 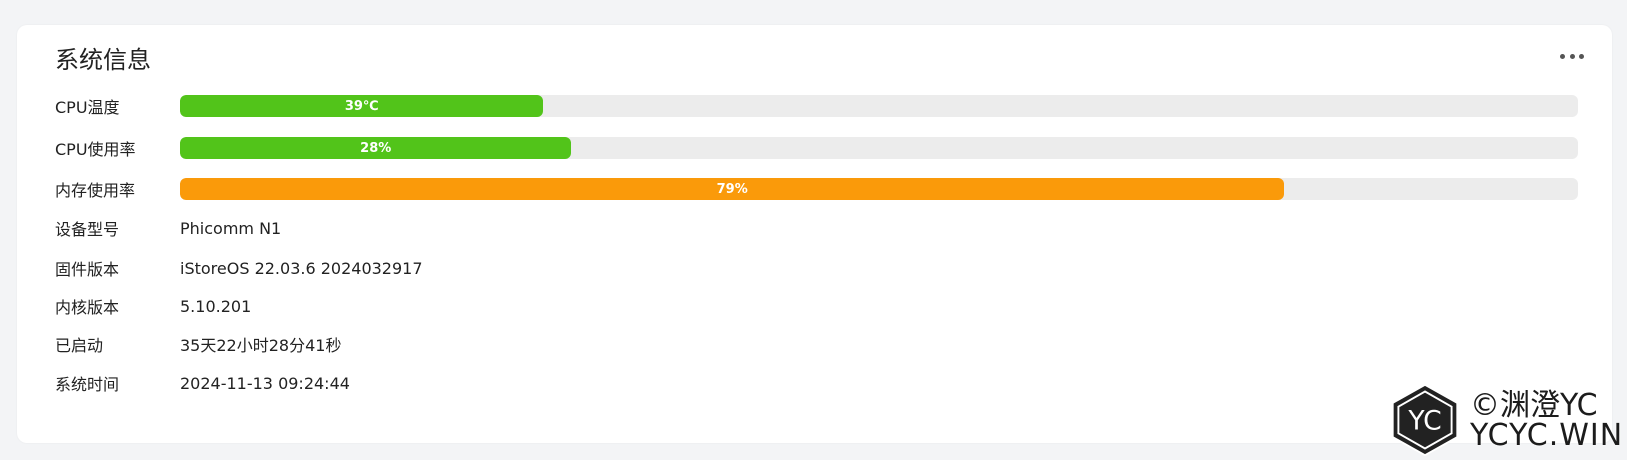 What do you see at coordinates (825, 344) in the screenshot?
I see `uptime-row: 已启动 35天22小时28分41秒` at bounding box center [825, 344].